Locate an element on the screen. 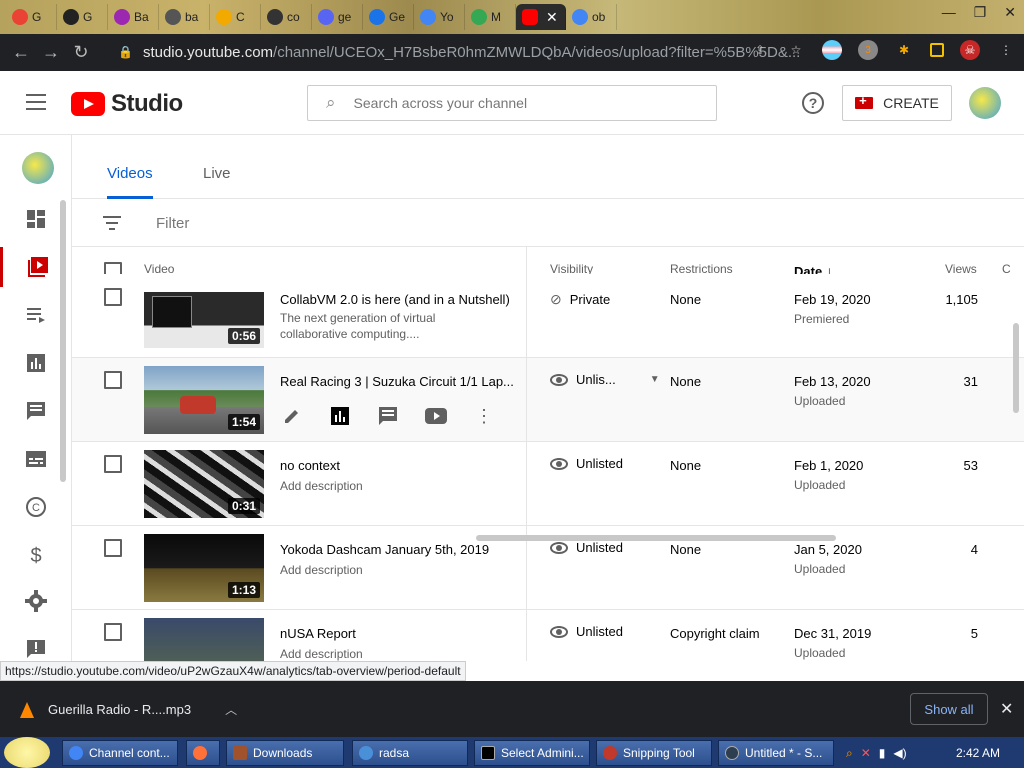 The image size is (1024, 768). youtube-studio-logo: Studio is located at coordinates (127, 104).